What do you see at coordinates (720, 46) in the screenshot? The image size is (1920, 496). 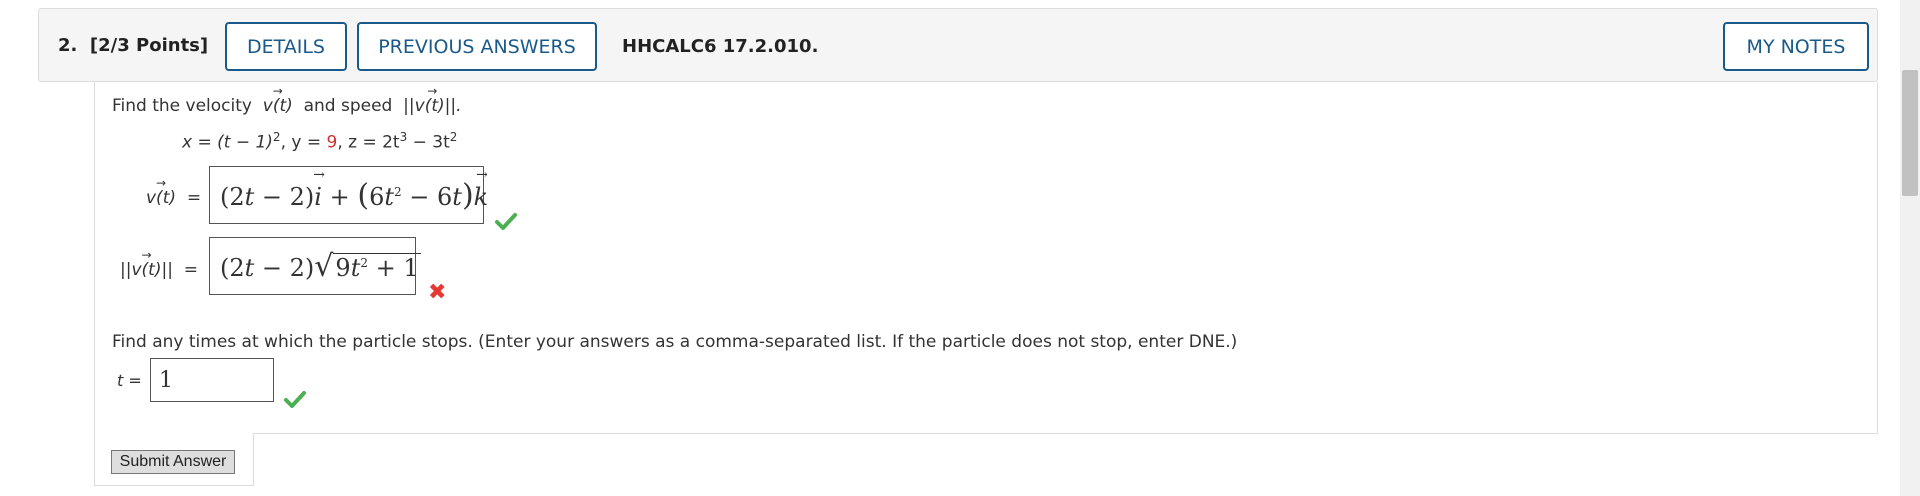 I see `problem-code: HHCALC6 17.2.010.` at bounding box center [720, 46].